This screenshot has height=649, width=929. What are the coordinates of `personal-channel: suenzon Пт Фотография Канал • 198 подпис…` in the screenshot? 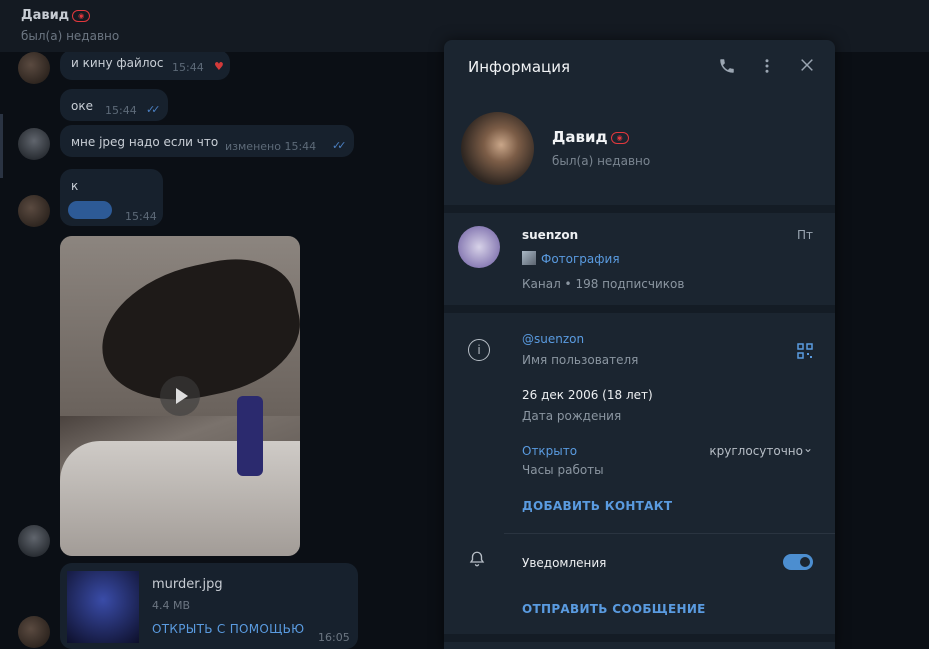 It's located at (639, 259).